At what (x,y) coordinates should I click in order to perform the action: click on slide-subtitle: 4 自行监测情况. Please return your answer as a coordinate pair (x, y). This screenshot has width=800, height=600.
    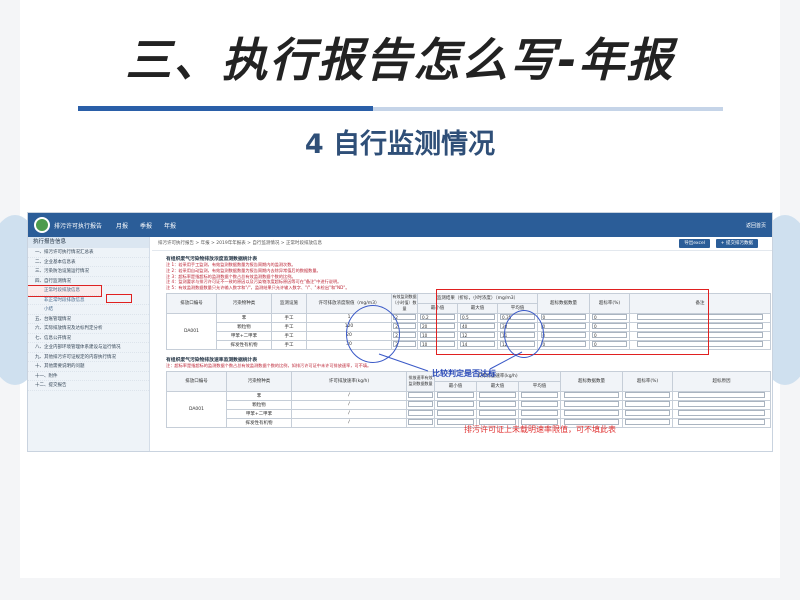
    Looking at the image, I should click on (400, 144).